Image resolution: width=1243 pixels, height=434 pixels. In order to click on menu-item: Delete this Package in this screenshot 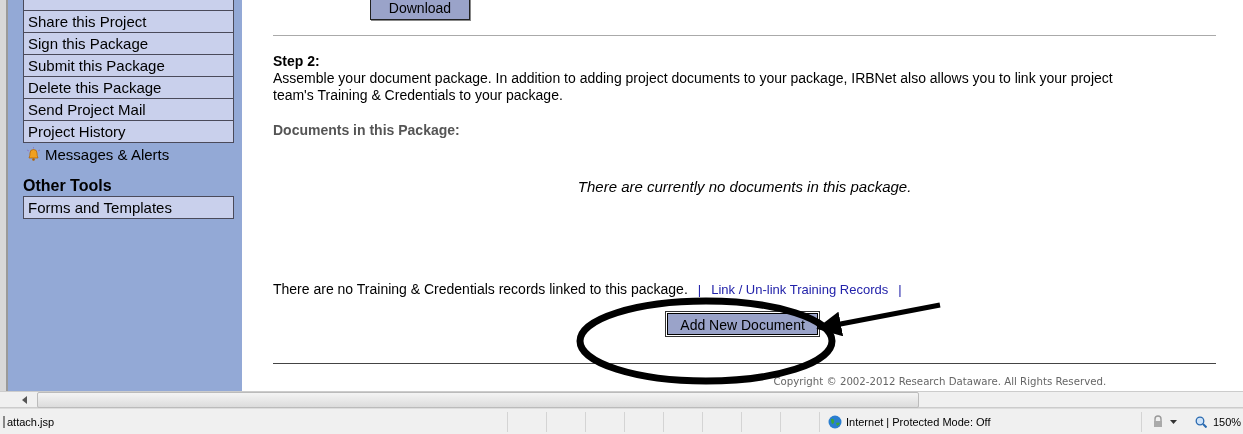, I will do `click(128, 88)`.